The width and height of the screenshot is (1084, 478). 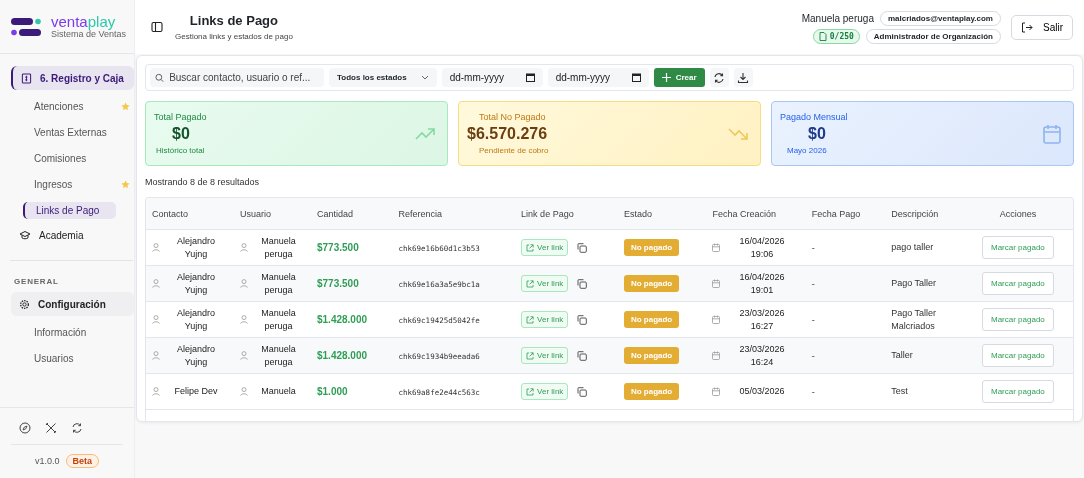 What do you see at coordinates (84, 21) in the screenshot?
I see `brand-name: ventaplay` at bounding box center [84, 21].